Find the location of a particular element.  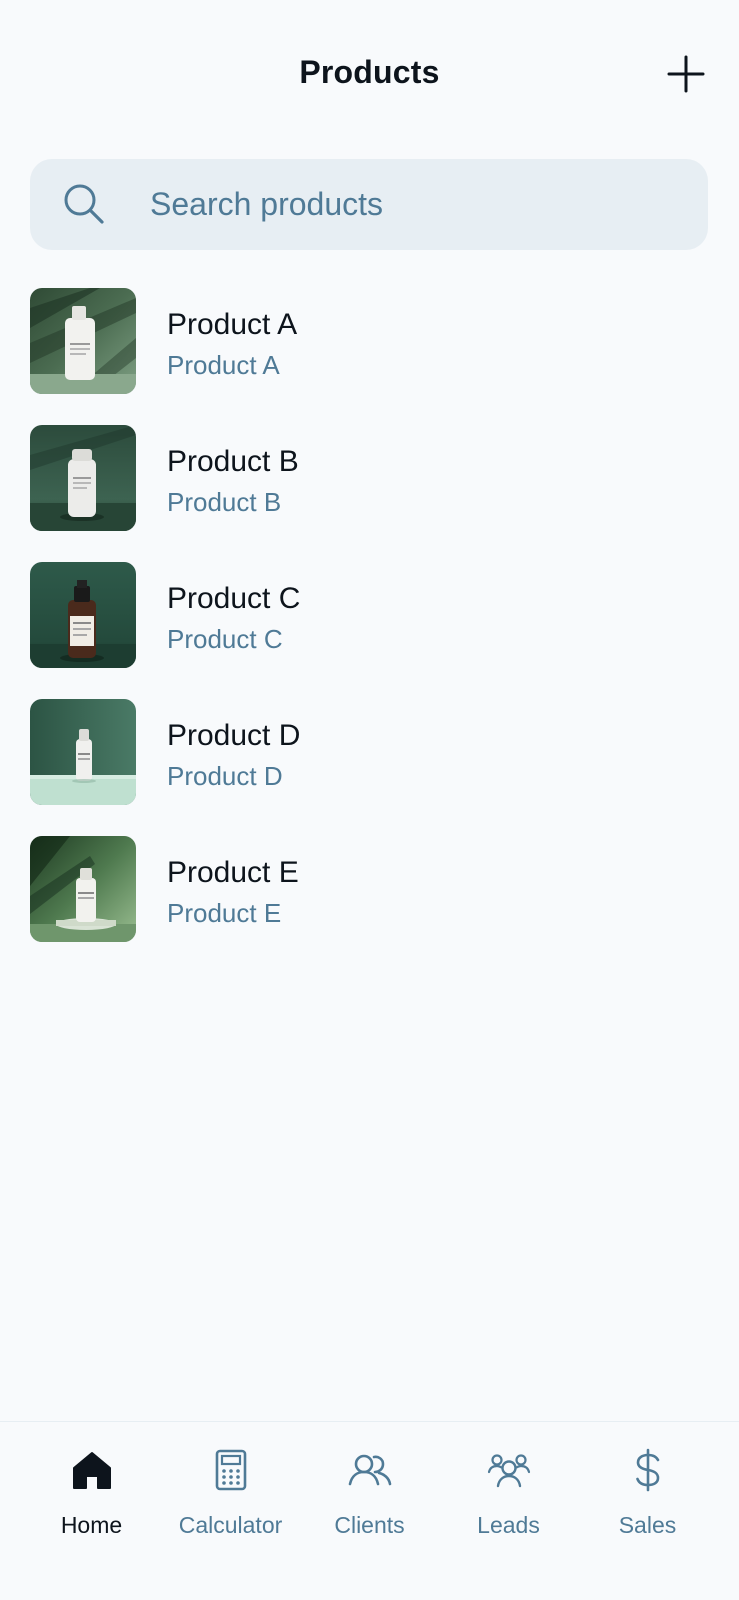

search-bar is located at coordinates (369, 204).